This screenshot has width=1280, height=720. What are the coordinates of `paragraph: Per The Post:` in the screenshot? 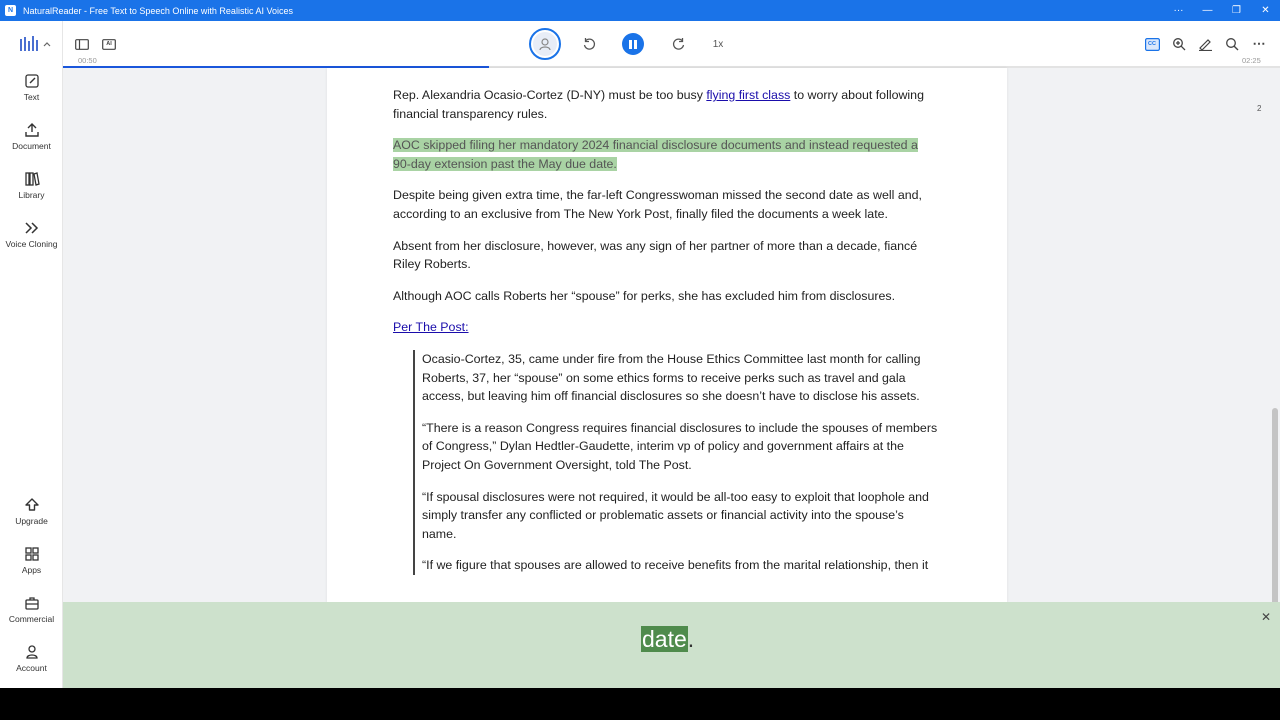 It's located at (666, 327).